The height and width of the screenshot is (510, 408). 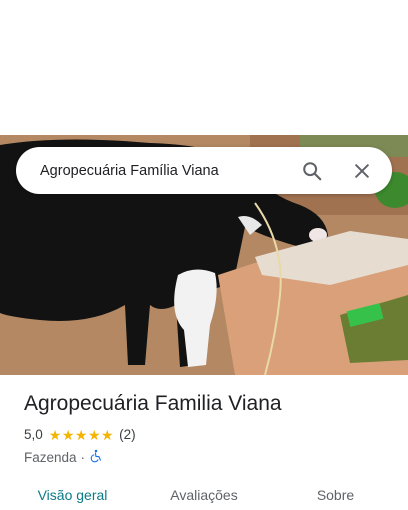 I want to click on tab-reviews: Avaliações, so click(x=204, y=495).